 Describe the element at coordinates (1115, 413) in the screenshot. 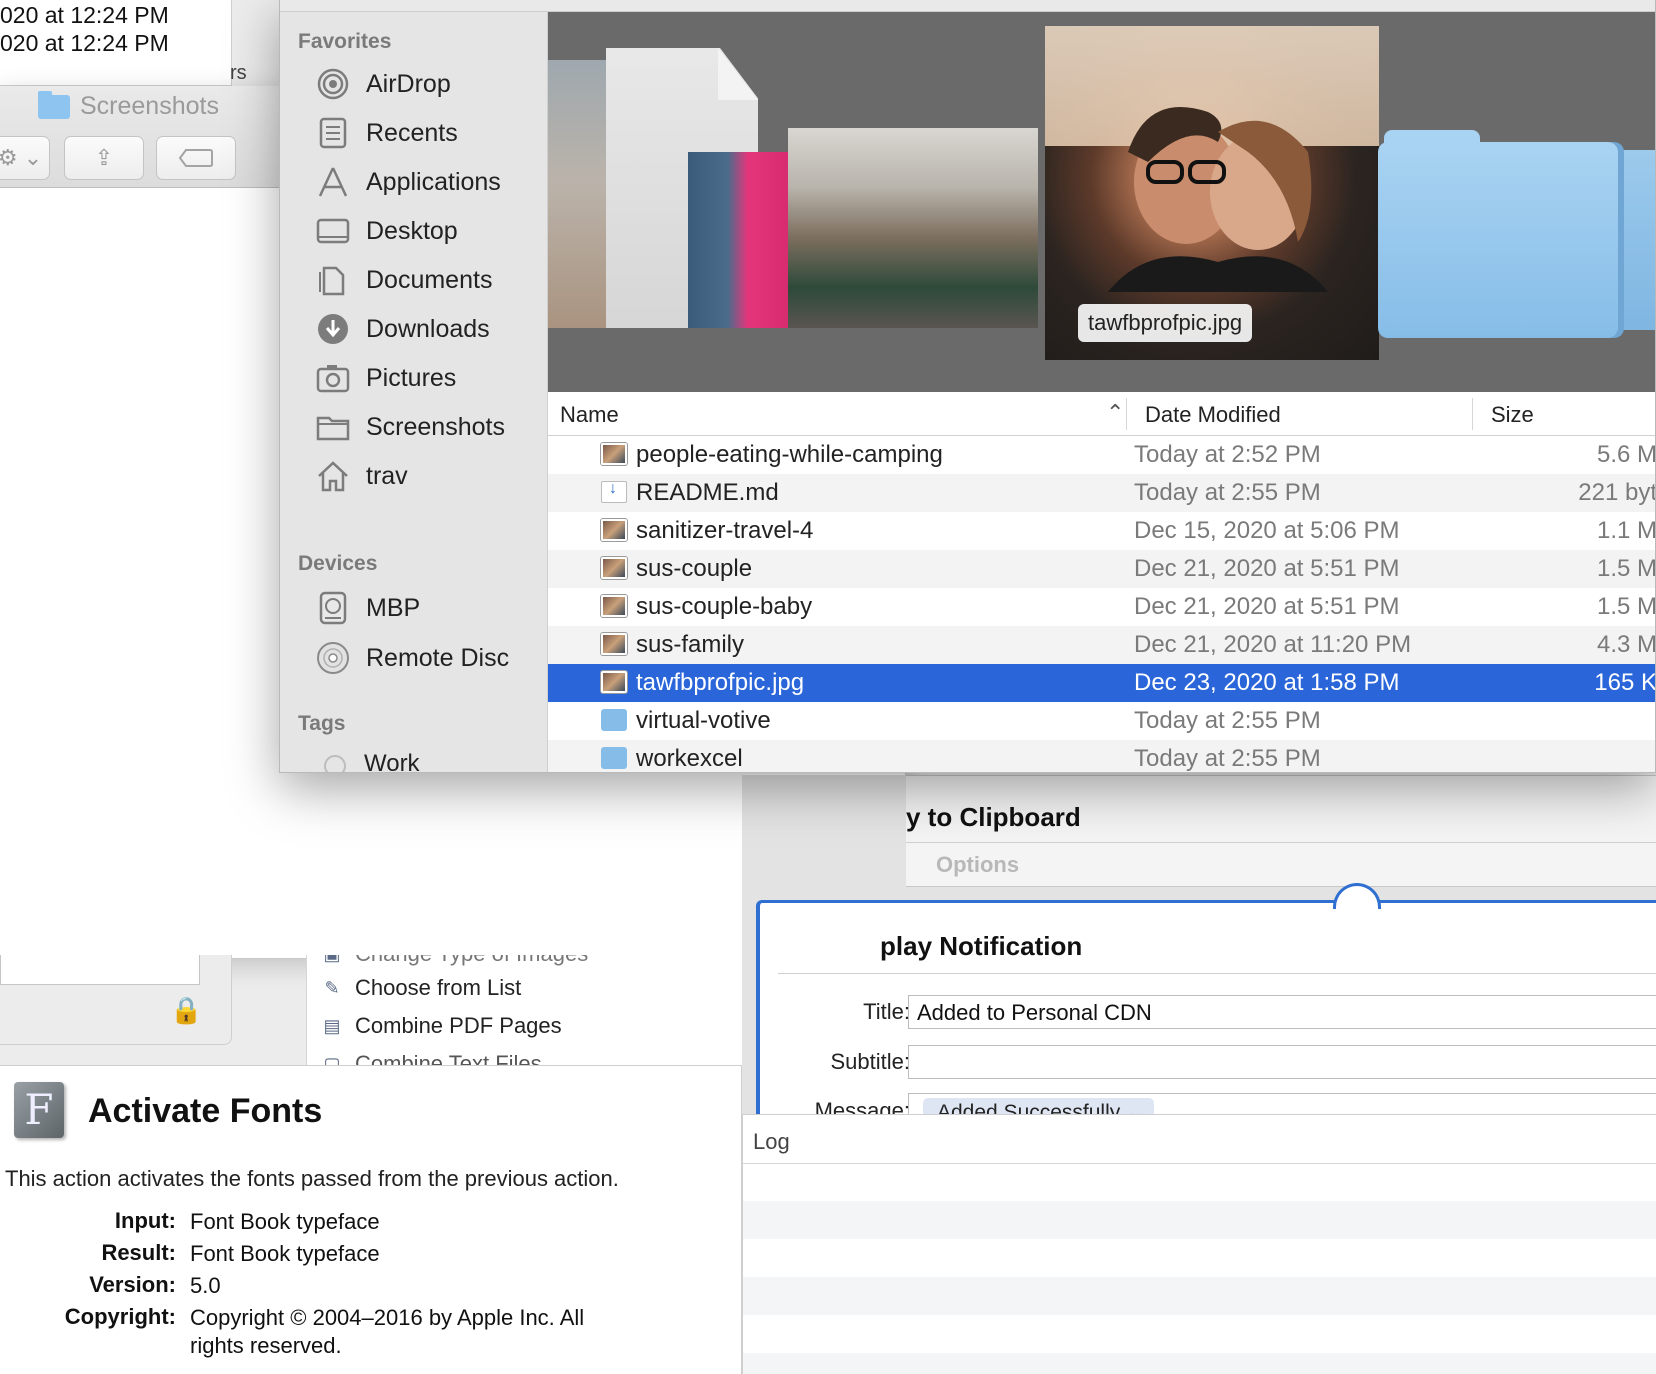

I see `sort-ascending-icon: ⌃` at that location.